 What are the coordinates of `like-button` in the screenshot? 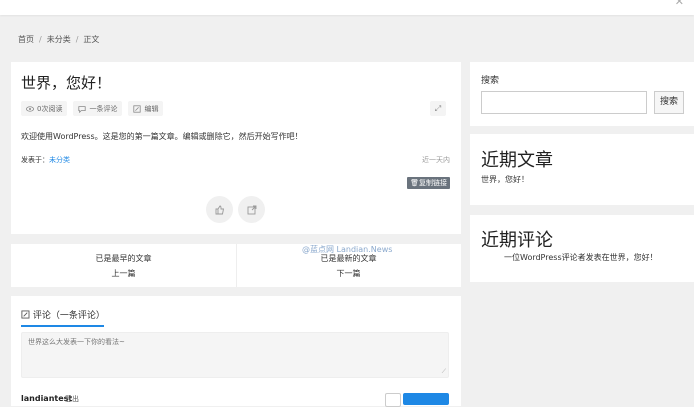 It's located at (219, 209).